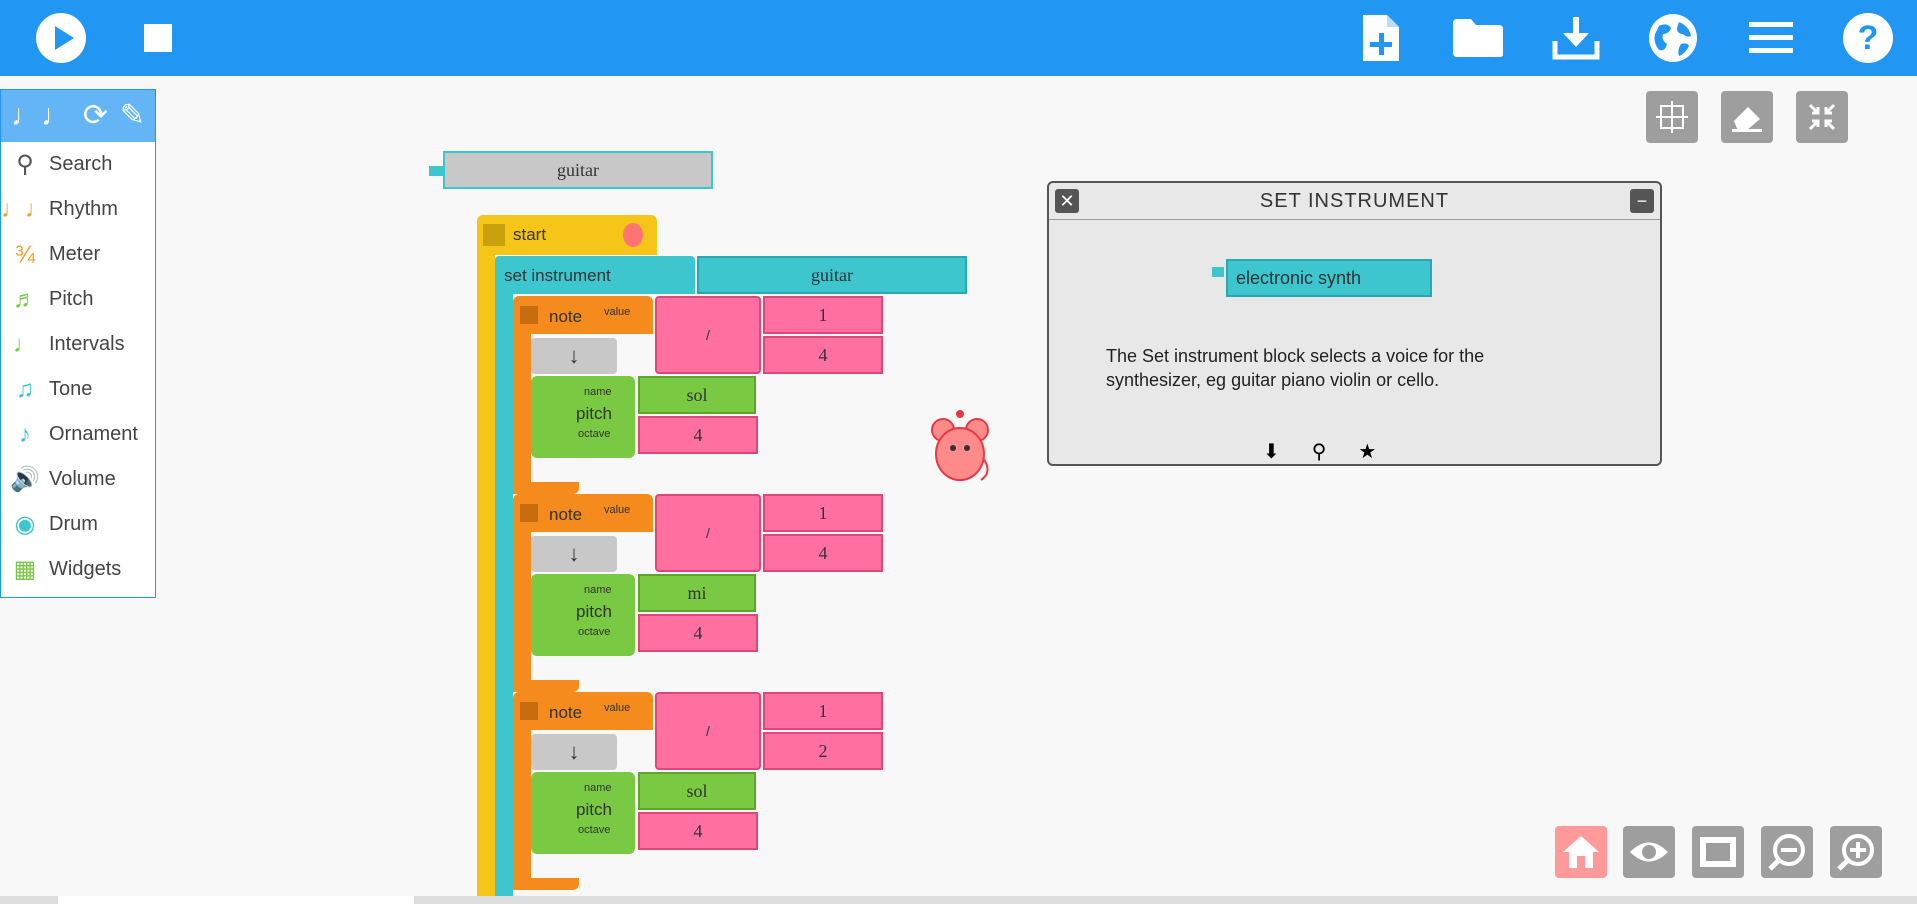 The height and width of the screenshot is (904, 1917). Describe the element at coordinates (78, 254) in the screenshot. I see `palette-item-meter: ¾ Meter` at that location.